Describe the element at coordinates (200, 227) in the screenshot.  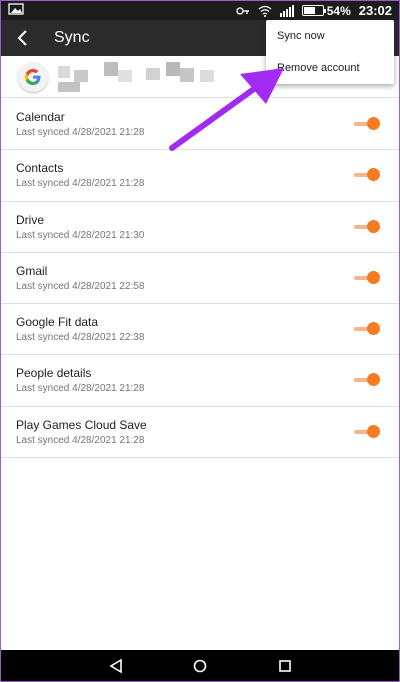
I see `sync-item-drive: Drive Last synced 4/28/2021 21:30` at that location.